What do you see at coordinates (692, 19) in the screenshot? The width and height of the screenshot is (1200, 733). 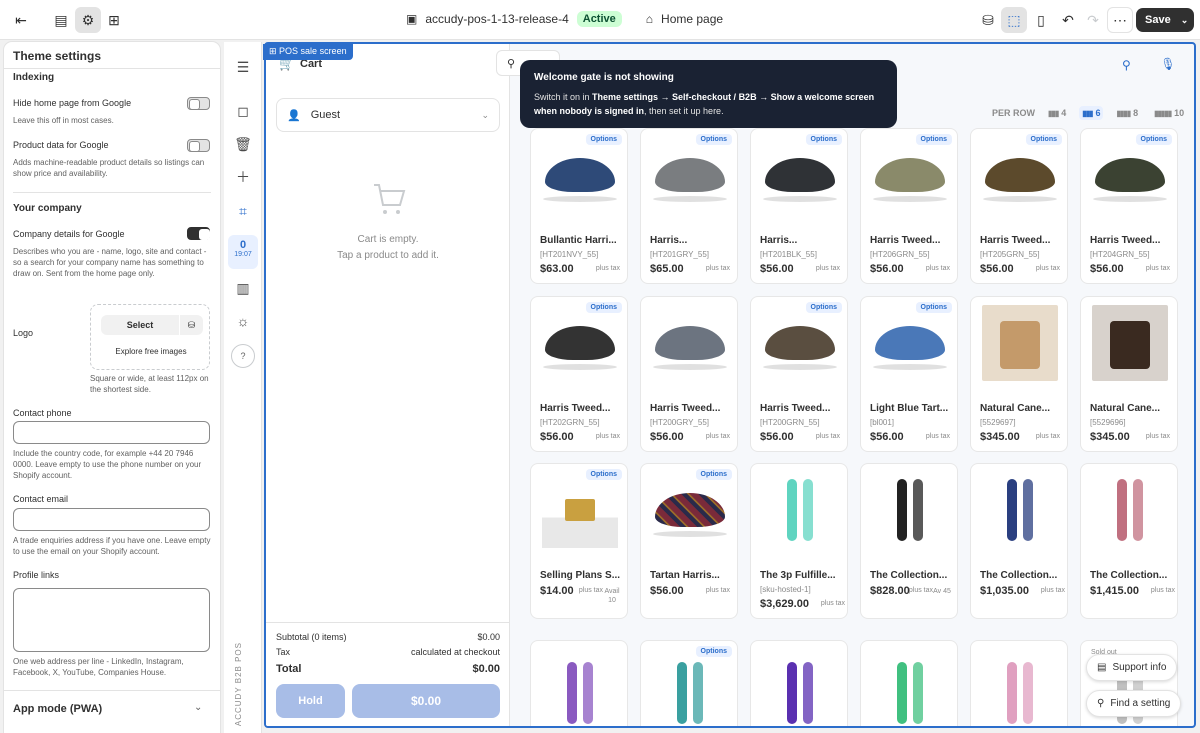 I see `page-selector: Home page` at bounding box center [692, 19].